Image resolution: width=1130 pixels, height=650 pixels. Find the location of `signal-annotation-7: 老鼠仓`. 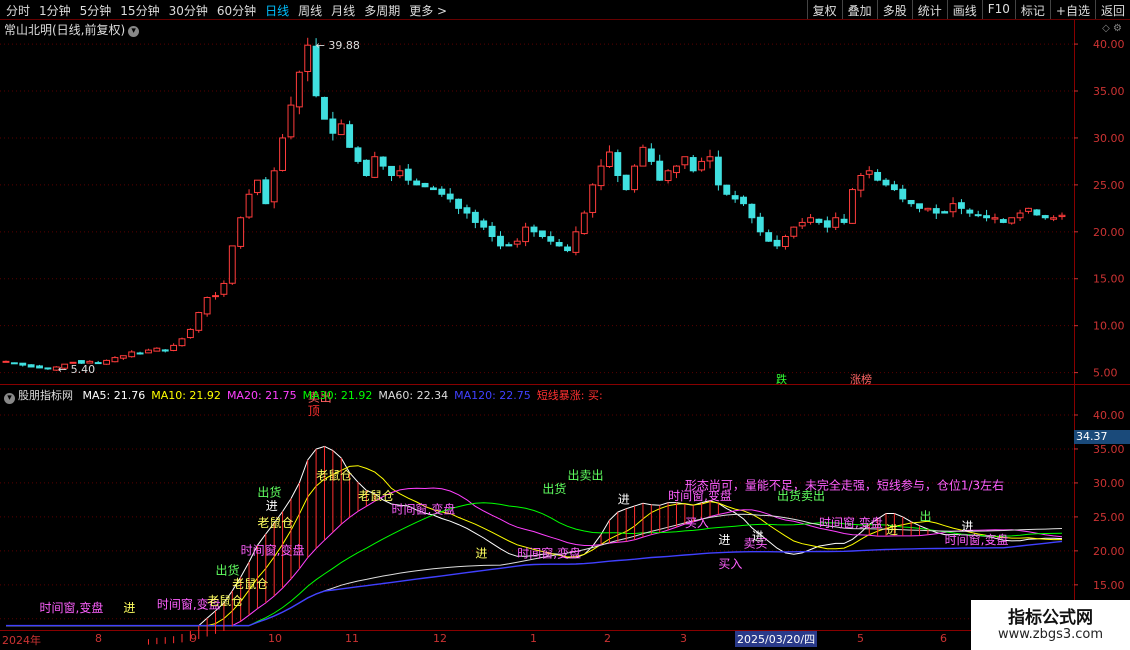

signal-annotation-7: 老鼠仓 is located at coordinates (376, 496).